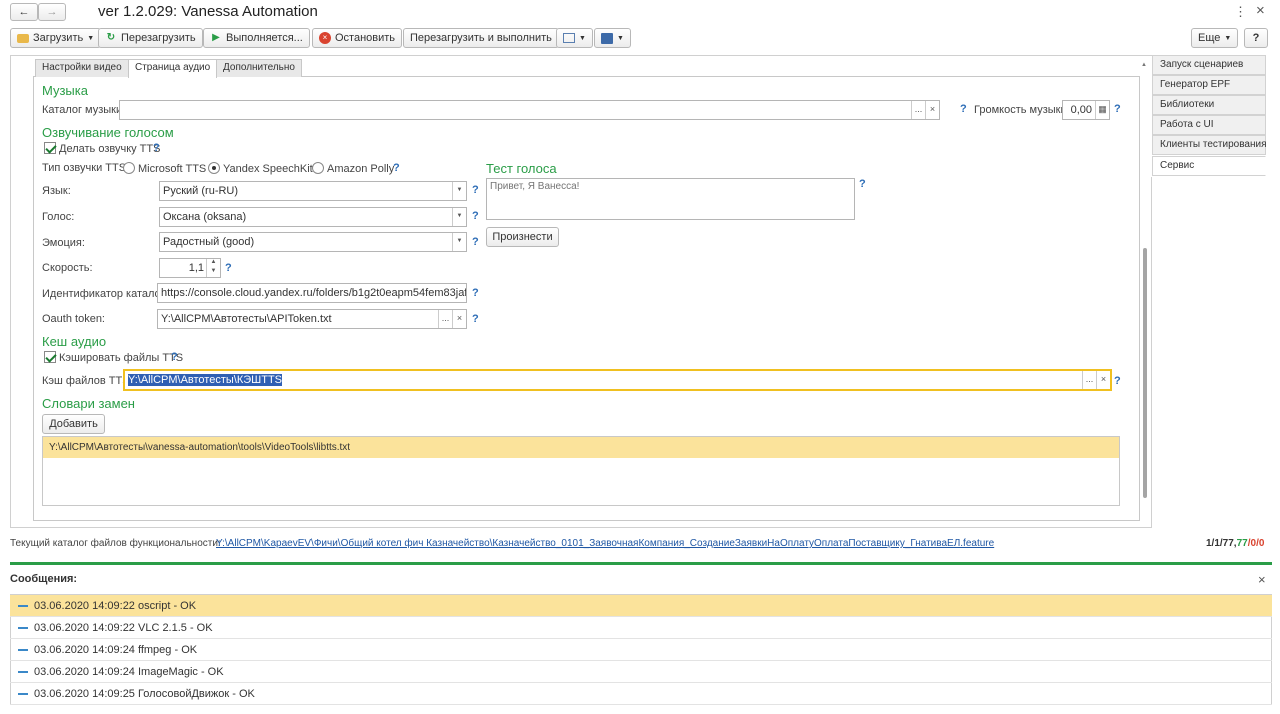 This screenshot has width=1280, height=714. I want to click on close-window-icon: ×, so click(1260, 10).